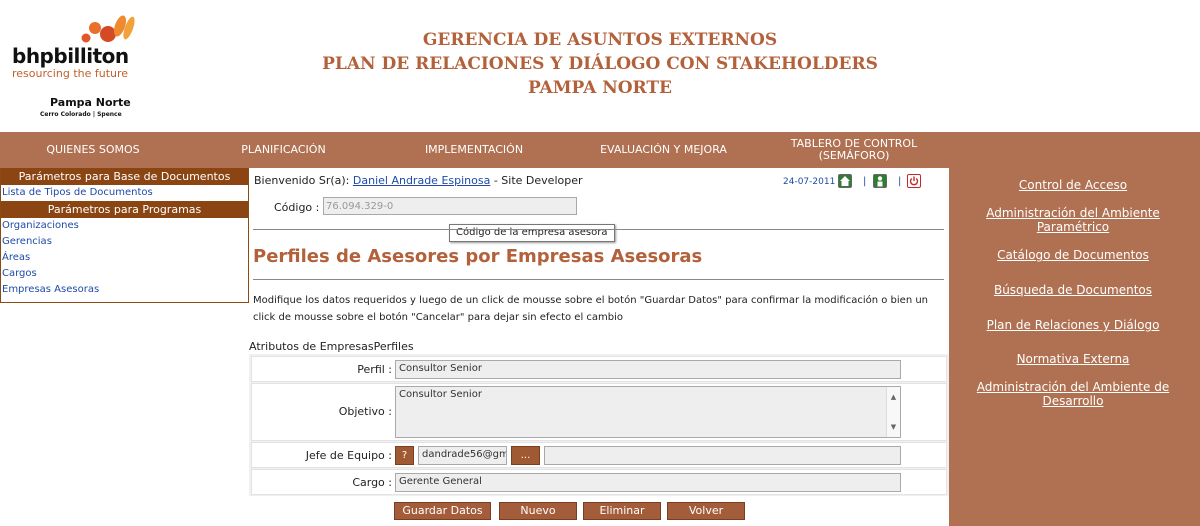  I want to click on form-row-perfil: Perfil : Consultor Senior, so click(599, 369).